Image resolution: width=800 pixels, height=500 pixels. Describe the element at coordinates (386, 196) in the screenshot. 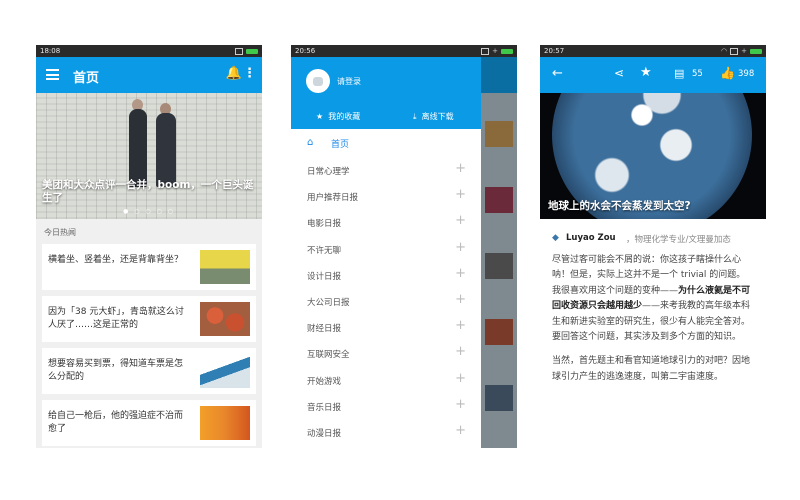

I see `drawer-item: 用户推荐日报 +` at that location.